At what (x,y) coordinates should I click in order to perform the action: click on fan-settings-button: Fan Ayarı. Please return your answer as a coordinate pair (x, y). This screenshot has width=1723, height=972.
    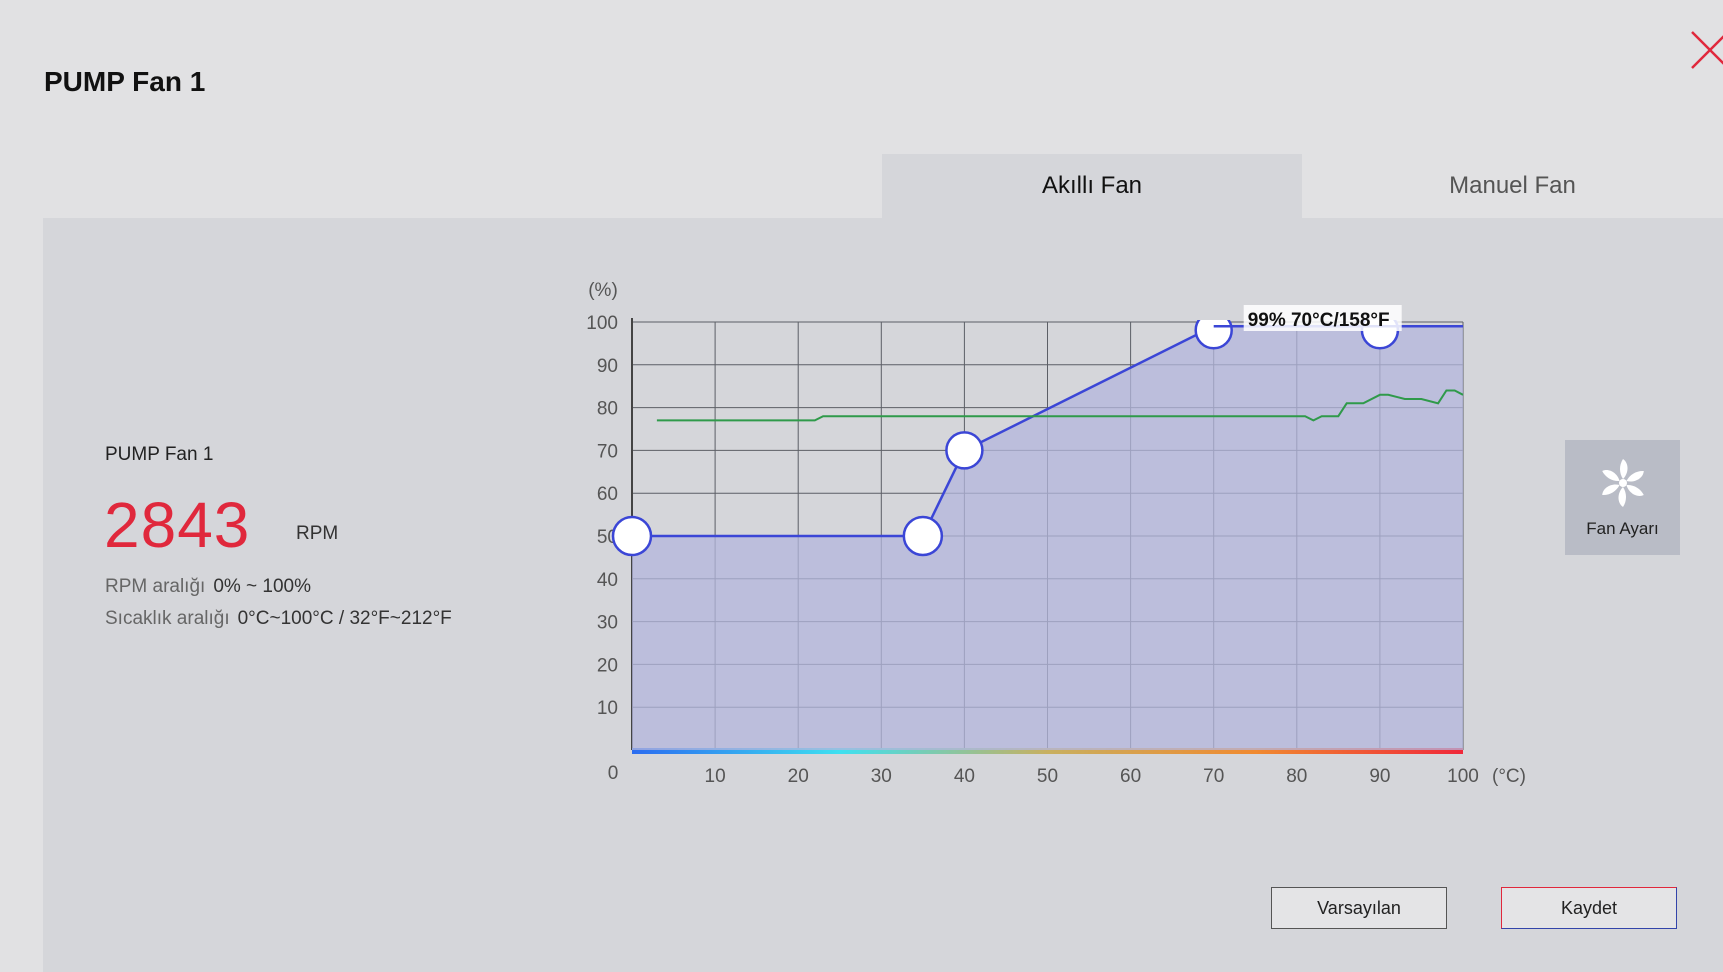
    Looking at the image, I should click on (1622, 497).